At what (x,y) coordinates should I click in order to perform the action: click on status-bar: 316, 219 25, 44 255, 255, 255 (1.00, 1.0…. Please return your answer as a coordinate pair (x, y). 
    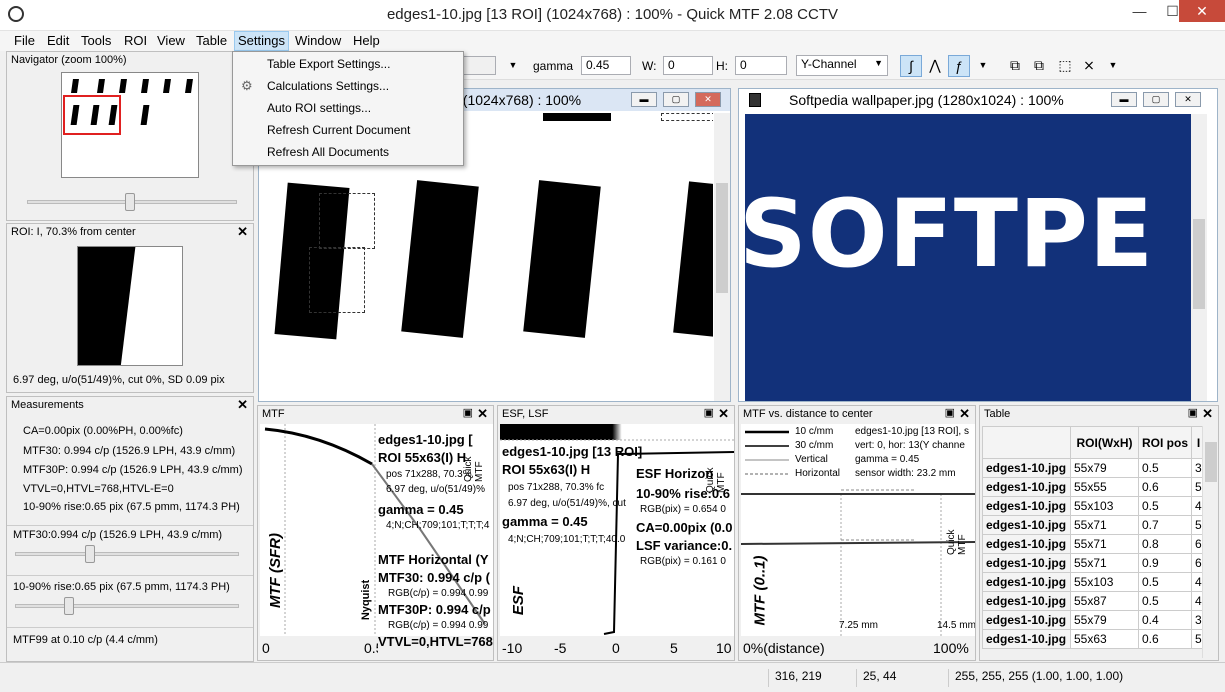
    Looking at the image, I should click on (612, 677).